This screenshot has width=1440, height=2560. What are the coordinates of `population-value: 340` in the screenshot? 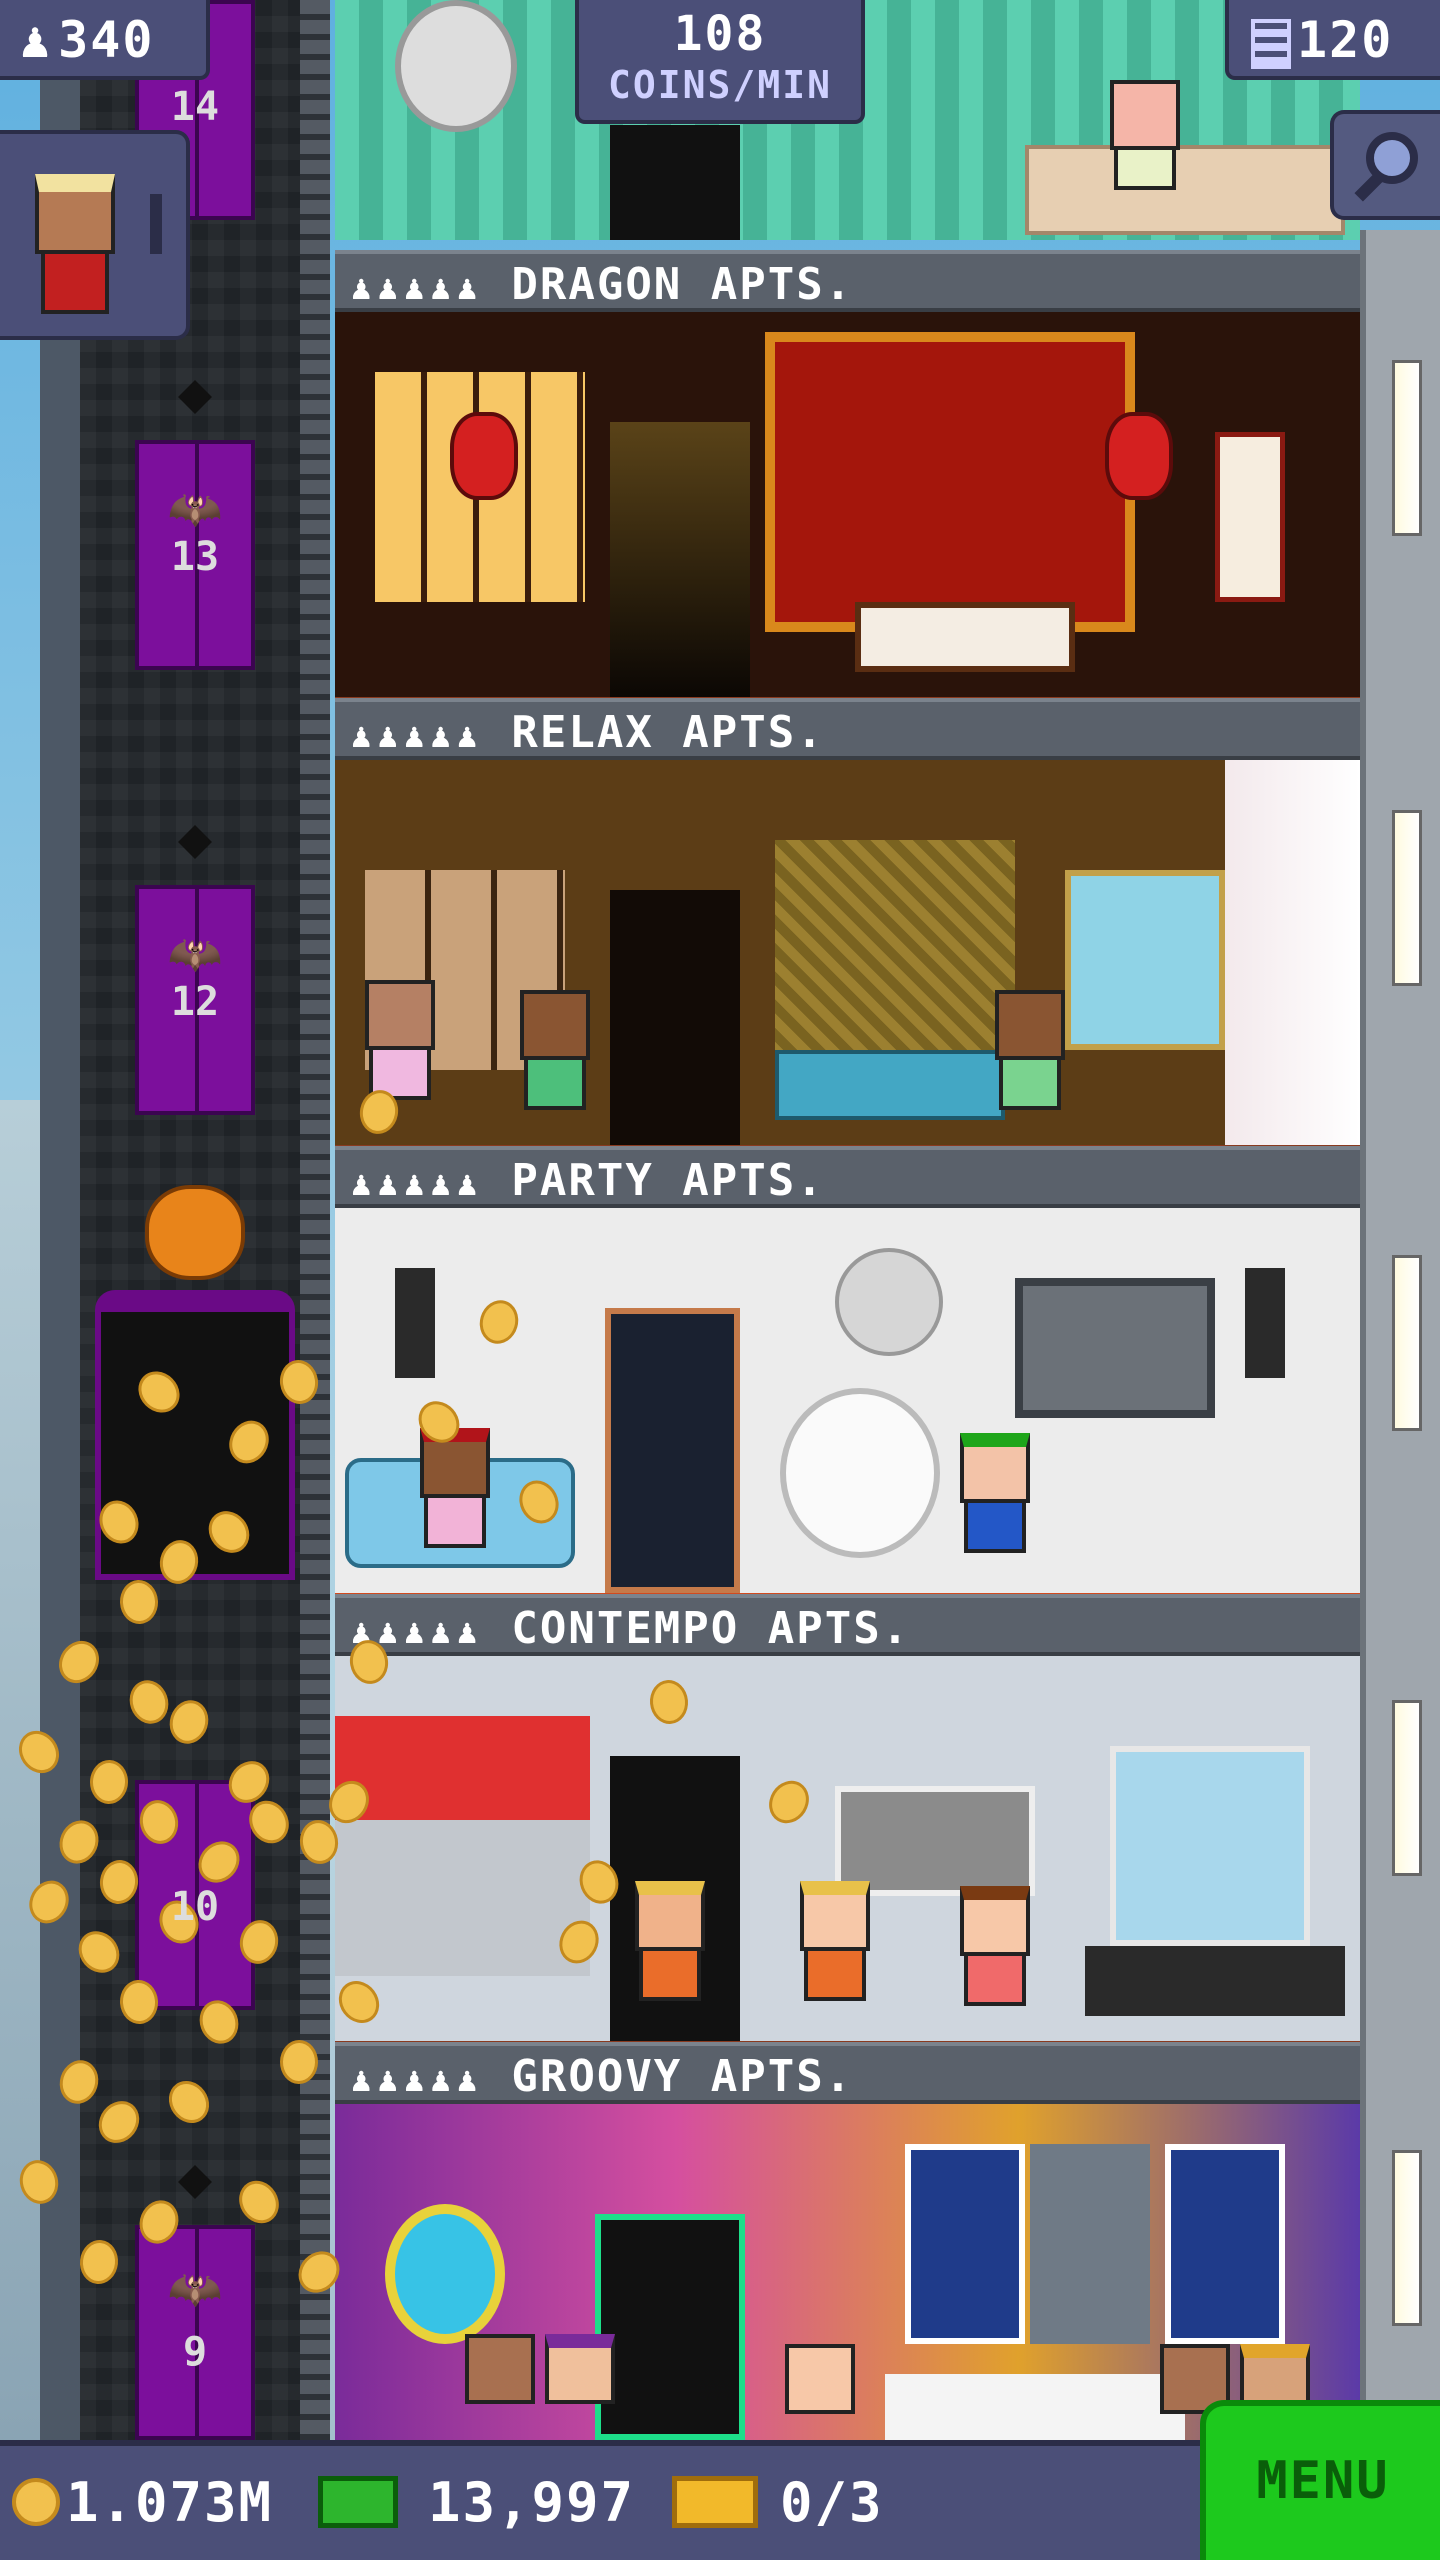 It's located at (106, 40).